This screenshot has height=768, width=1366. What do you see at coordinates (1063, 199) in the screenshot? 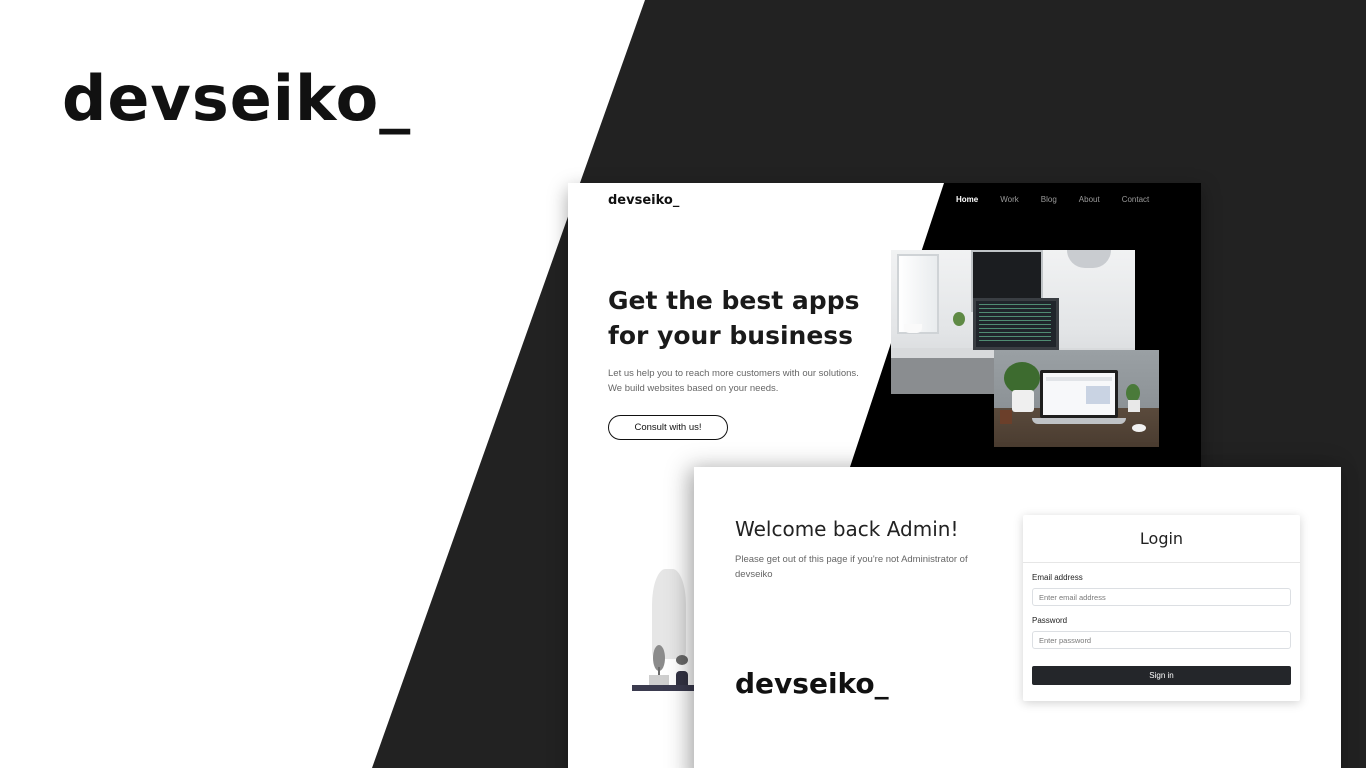
I see `landing-nav: Home Work Blog About Contact` at bounding box center [1063, 199].